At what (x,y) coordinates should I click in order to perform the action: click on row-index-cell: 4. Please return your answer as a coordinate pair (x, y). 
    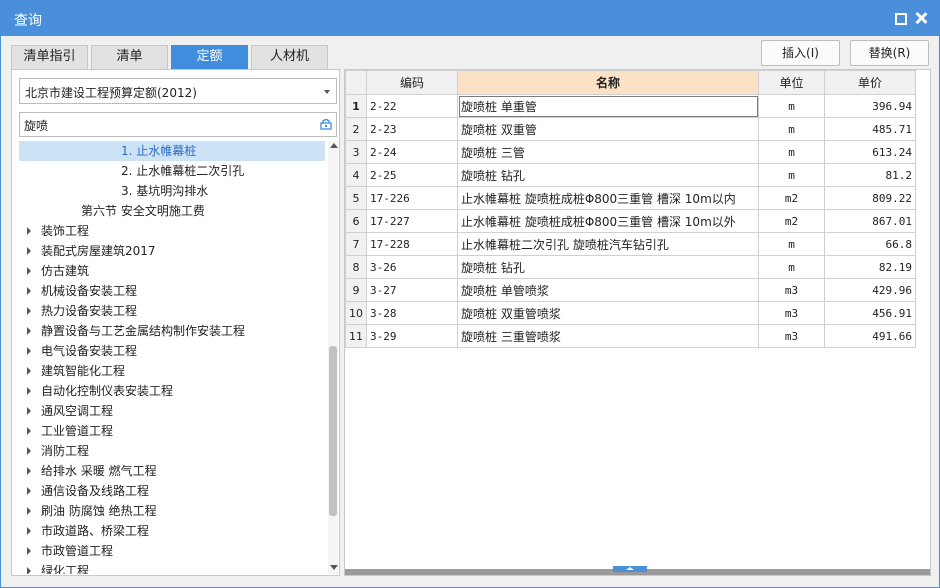
    Looking at the image, I should click on (356, 175).